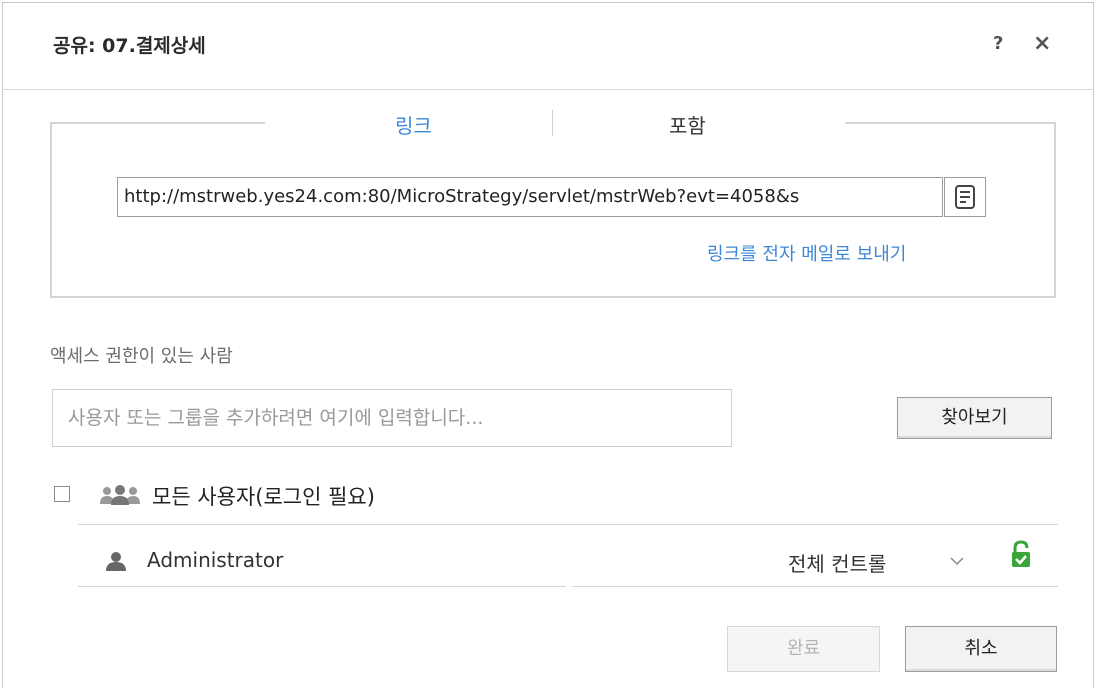 This screenshot has height=688, width=1101. What do you see at coordinates (806, 253) in the screenshot?
I see `email-link: 링크를 전자 메일로 보내기` at bounding box center [806, 253].